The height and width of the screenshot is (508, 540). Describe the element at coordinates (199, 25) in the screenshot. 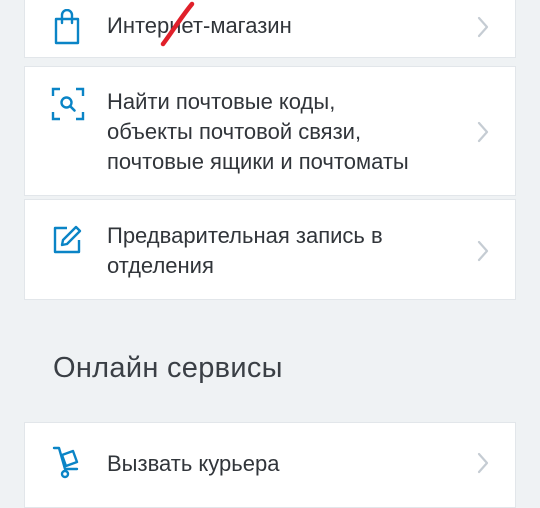

I see `list-item-label: Интернет-магазин` at that location.